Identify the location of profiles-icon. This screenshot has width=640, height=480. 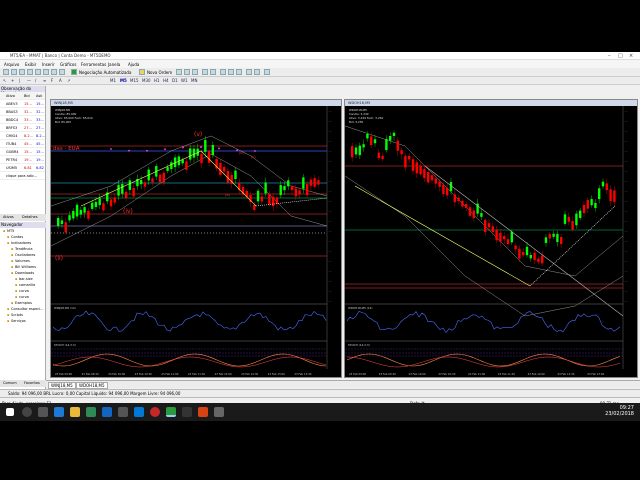
(14, 72).